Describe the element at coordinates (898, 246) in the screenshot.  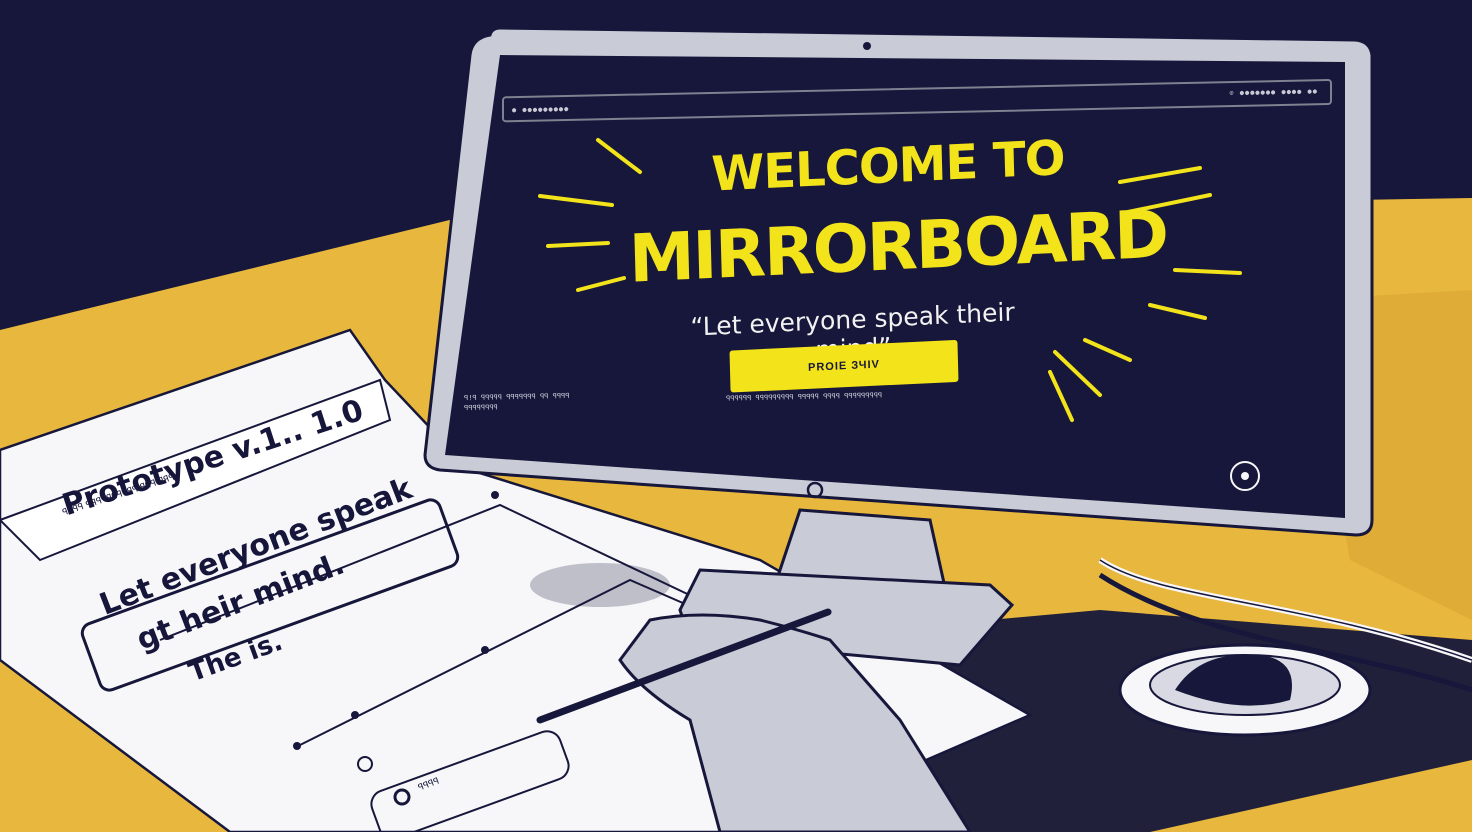
I see `brand-heading: MIRRORBOARD` at that location.